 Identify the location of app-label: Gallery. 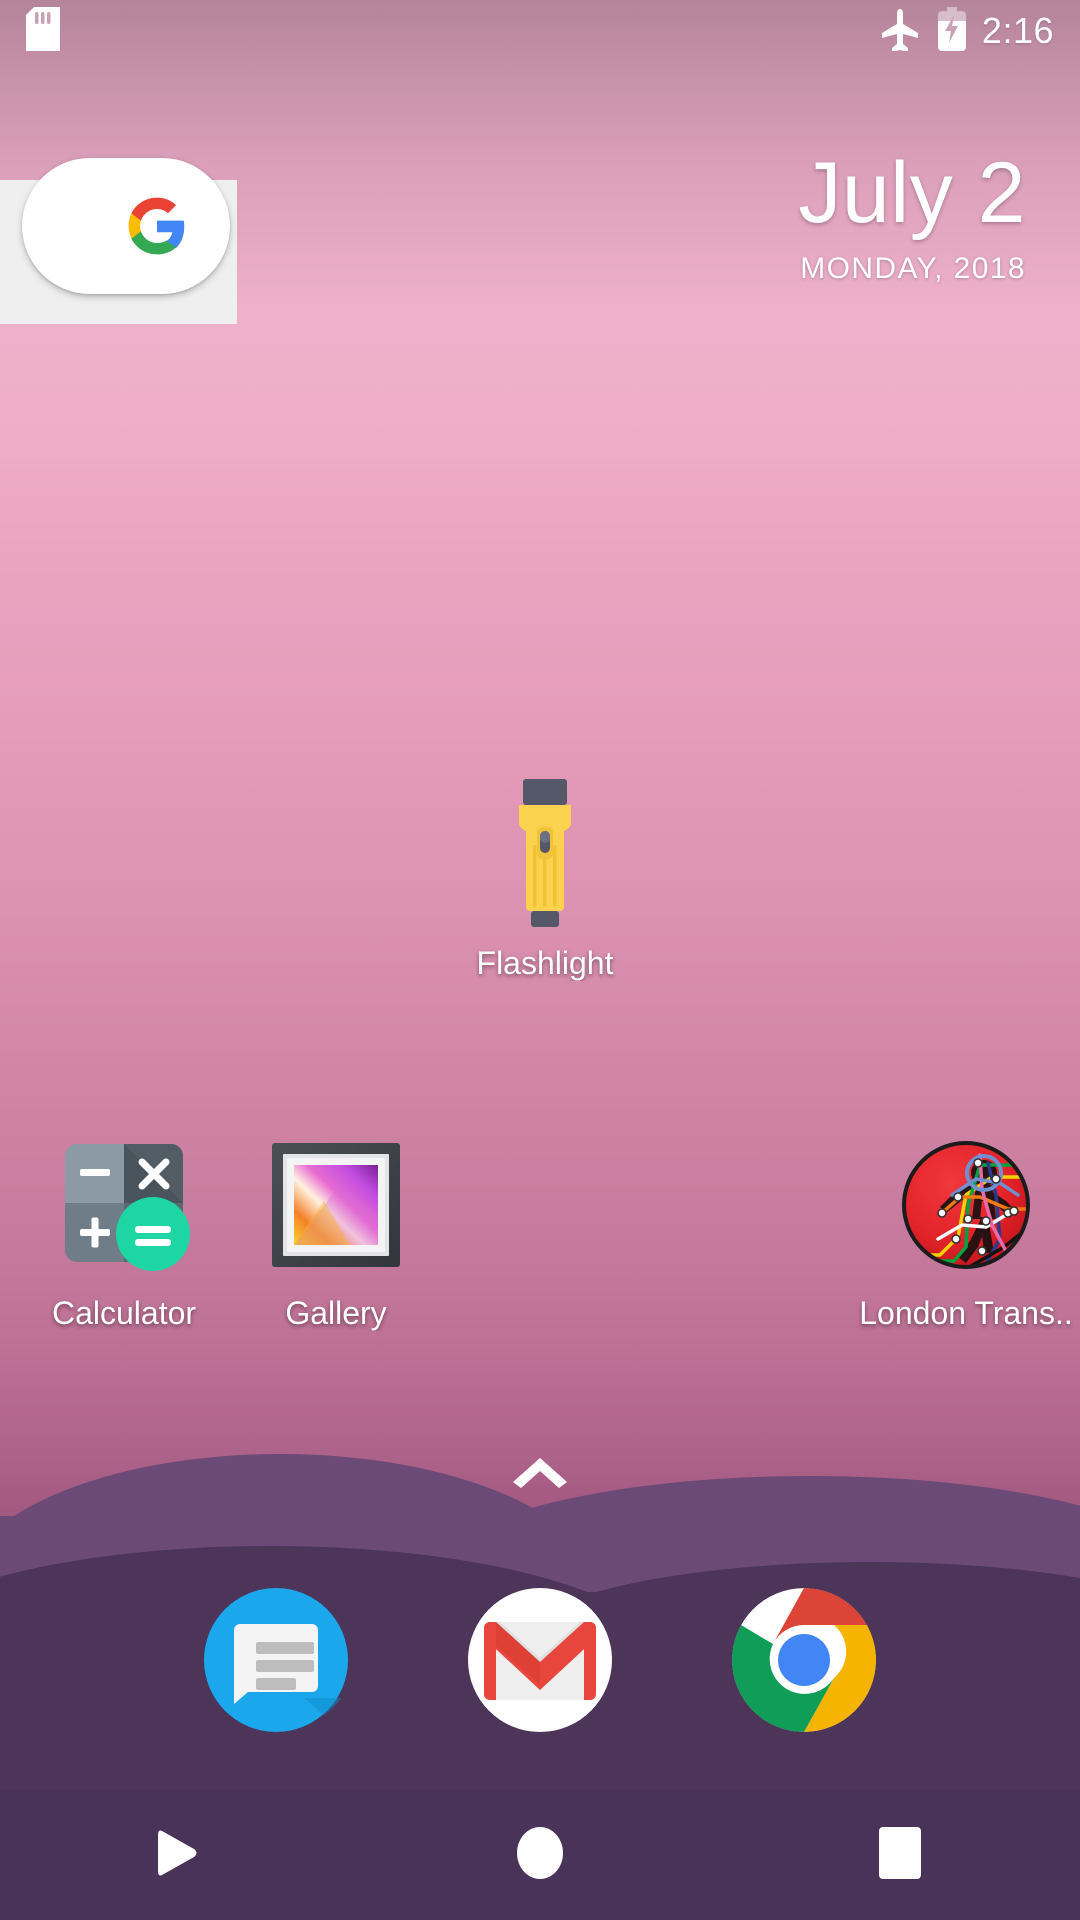
(336, 1313).